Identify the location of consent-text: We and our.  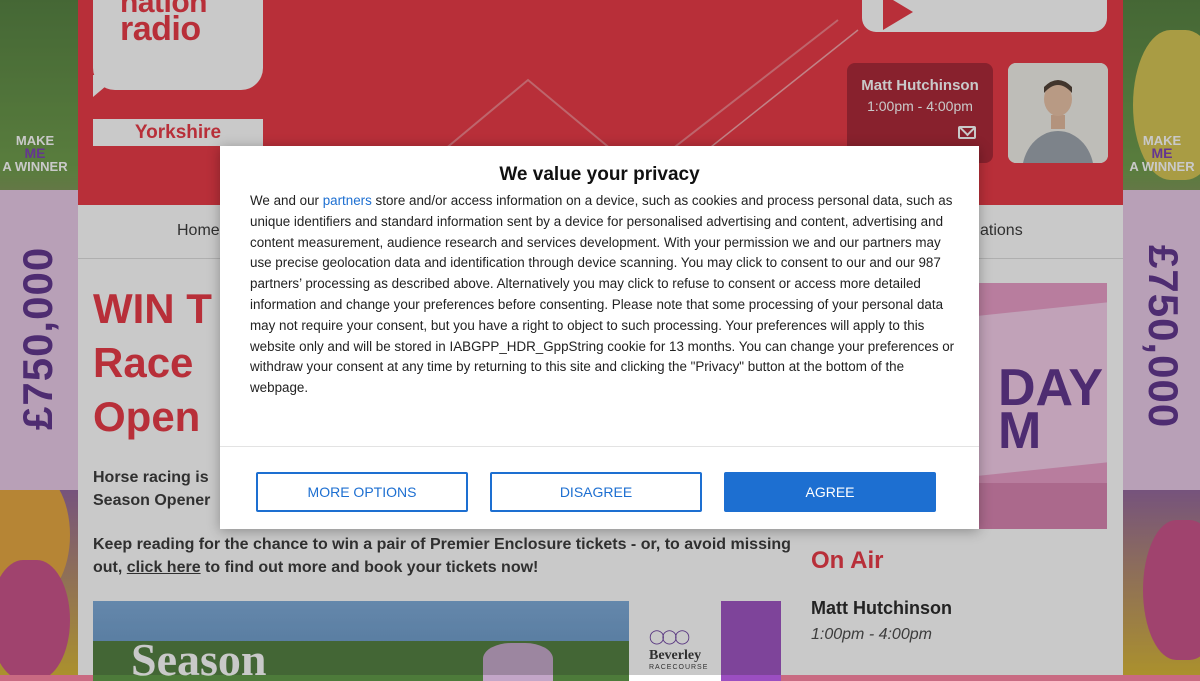
(286, 200).